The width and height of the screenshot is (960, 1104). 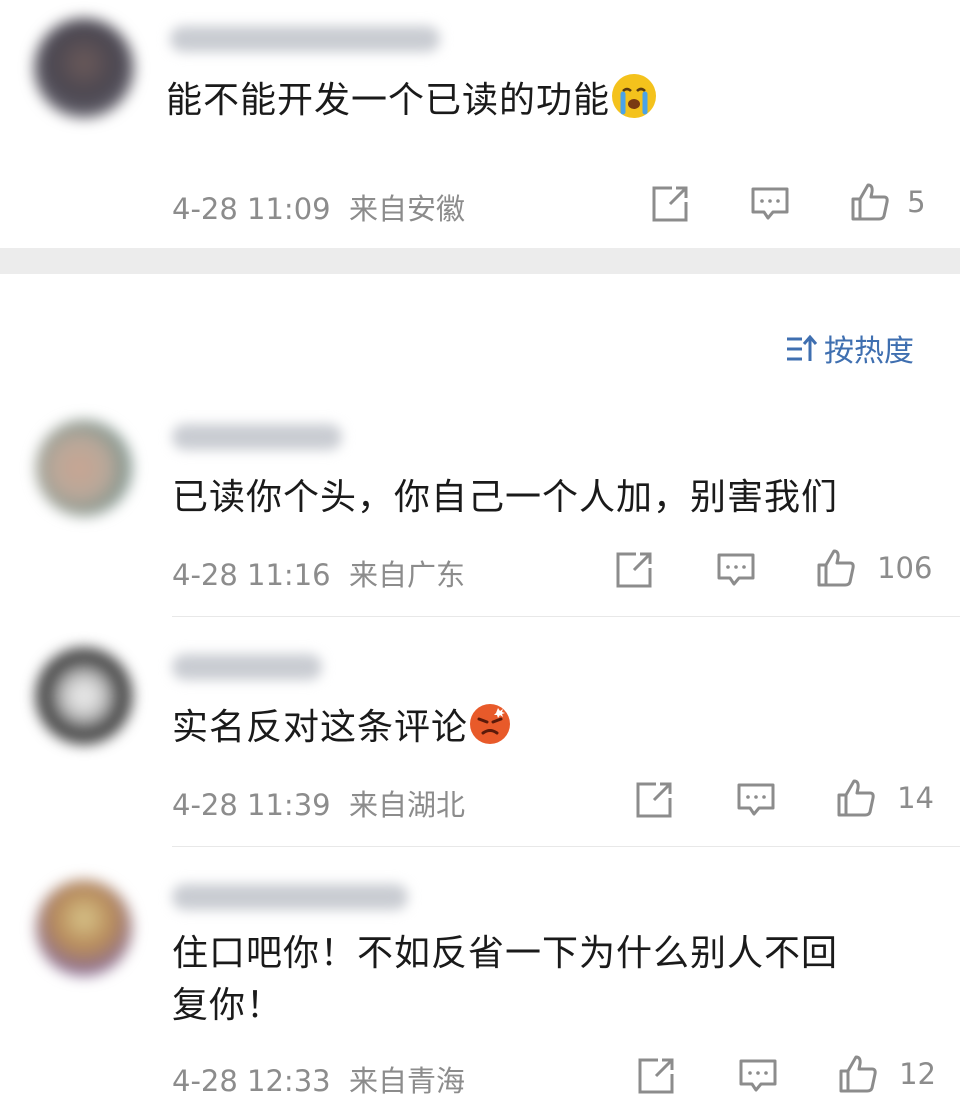 I want to click on like-button: 106, so click(x=881, y=568).